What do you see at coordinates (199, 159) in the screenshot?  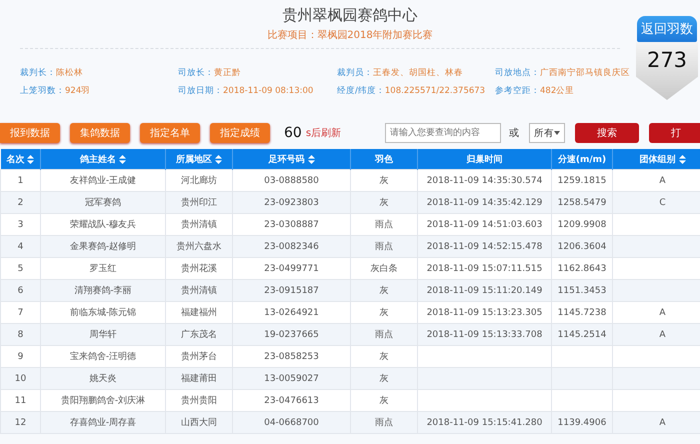 I see `column-header: 所属地区` at bounding box center [199, 159].